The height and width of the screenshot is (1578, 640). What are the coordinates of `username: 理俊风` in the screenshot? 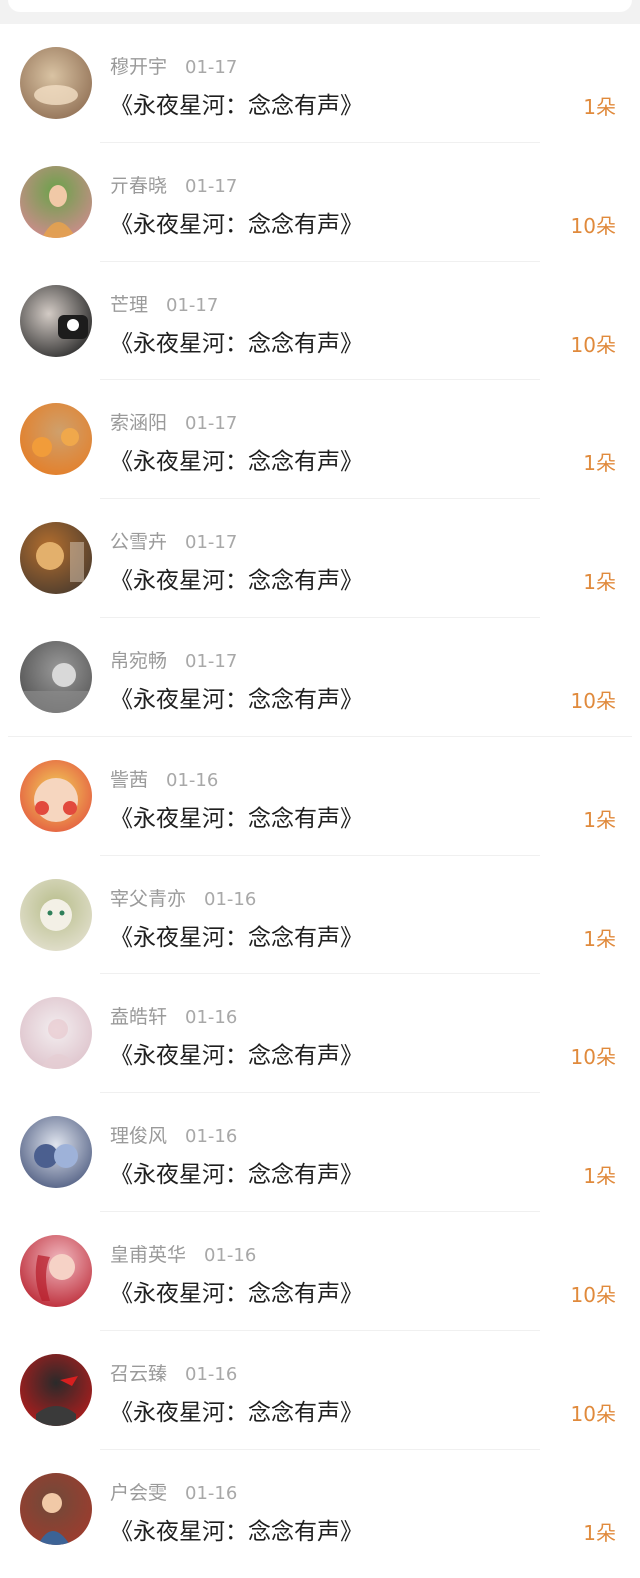 It's located at (139, 1136).